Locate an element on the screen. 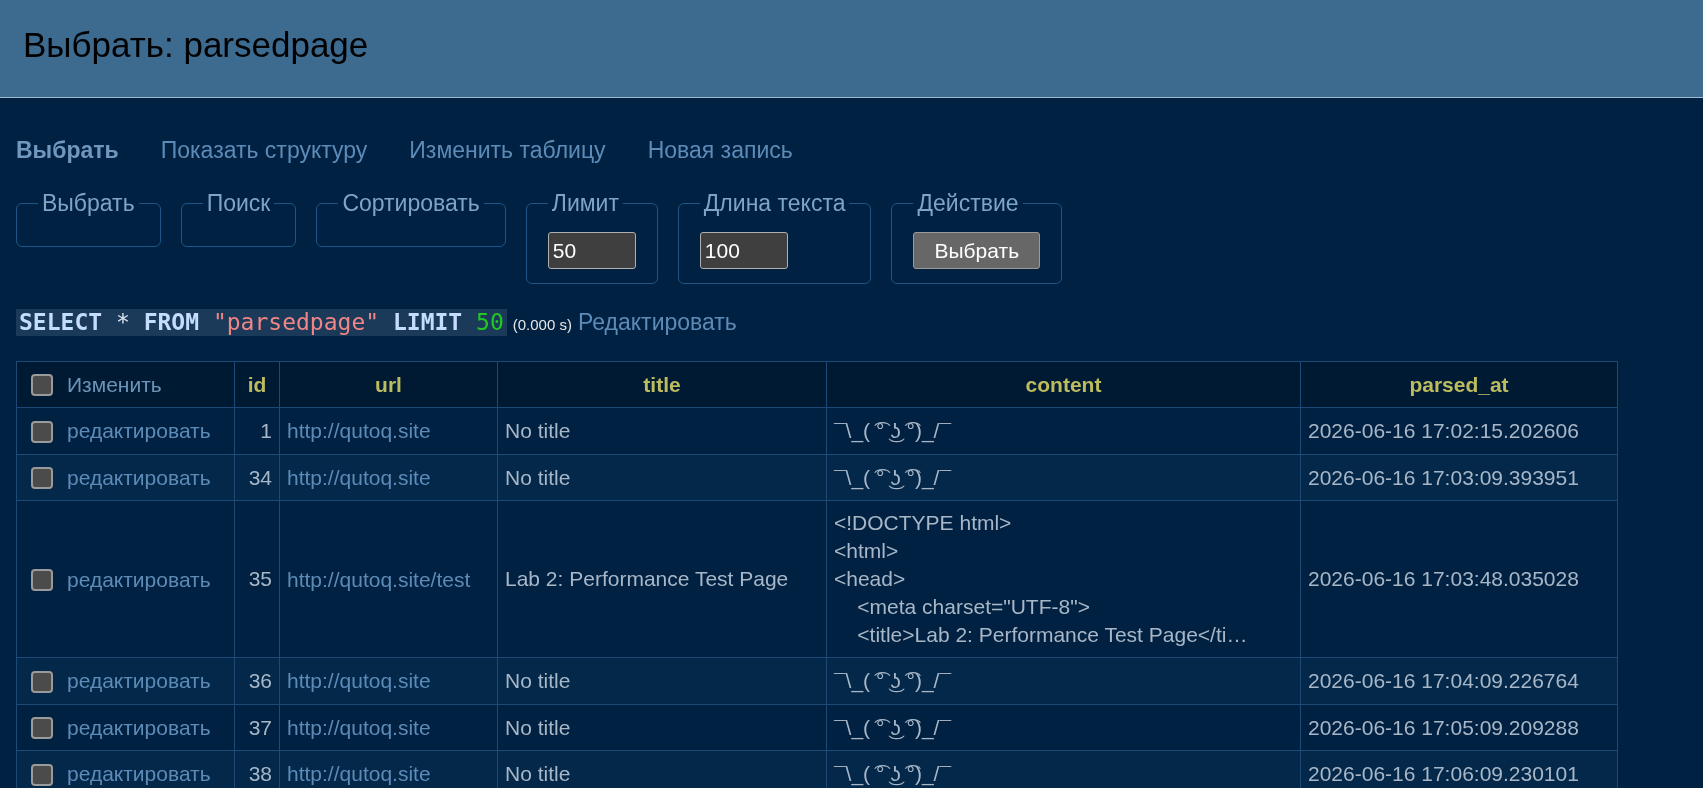 The image size is (1703, 788). url-link: http://qutoq.site/test is located at coordinates (379, 580).